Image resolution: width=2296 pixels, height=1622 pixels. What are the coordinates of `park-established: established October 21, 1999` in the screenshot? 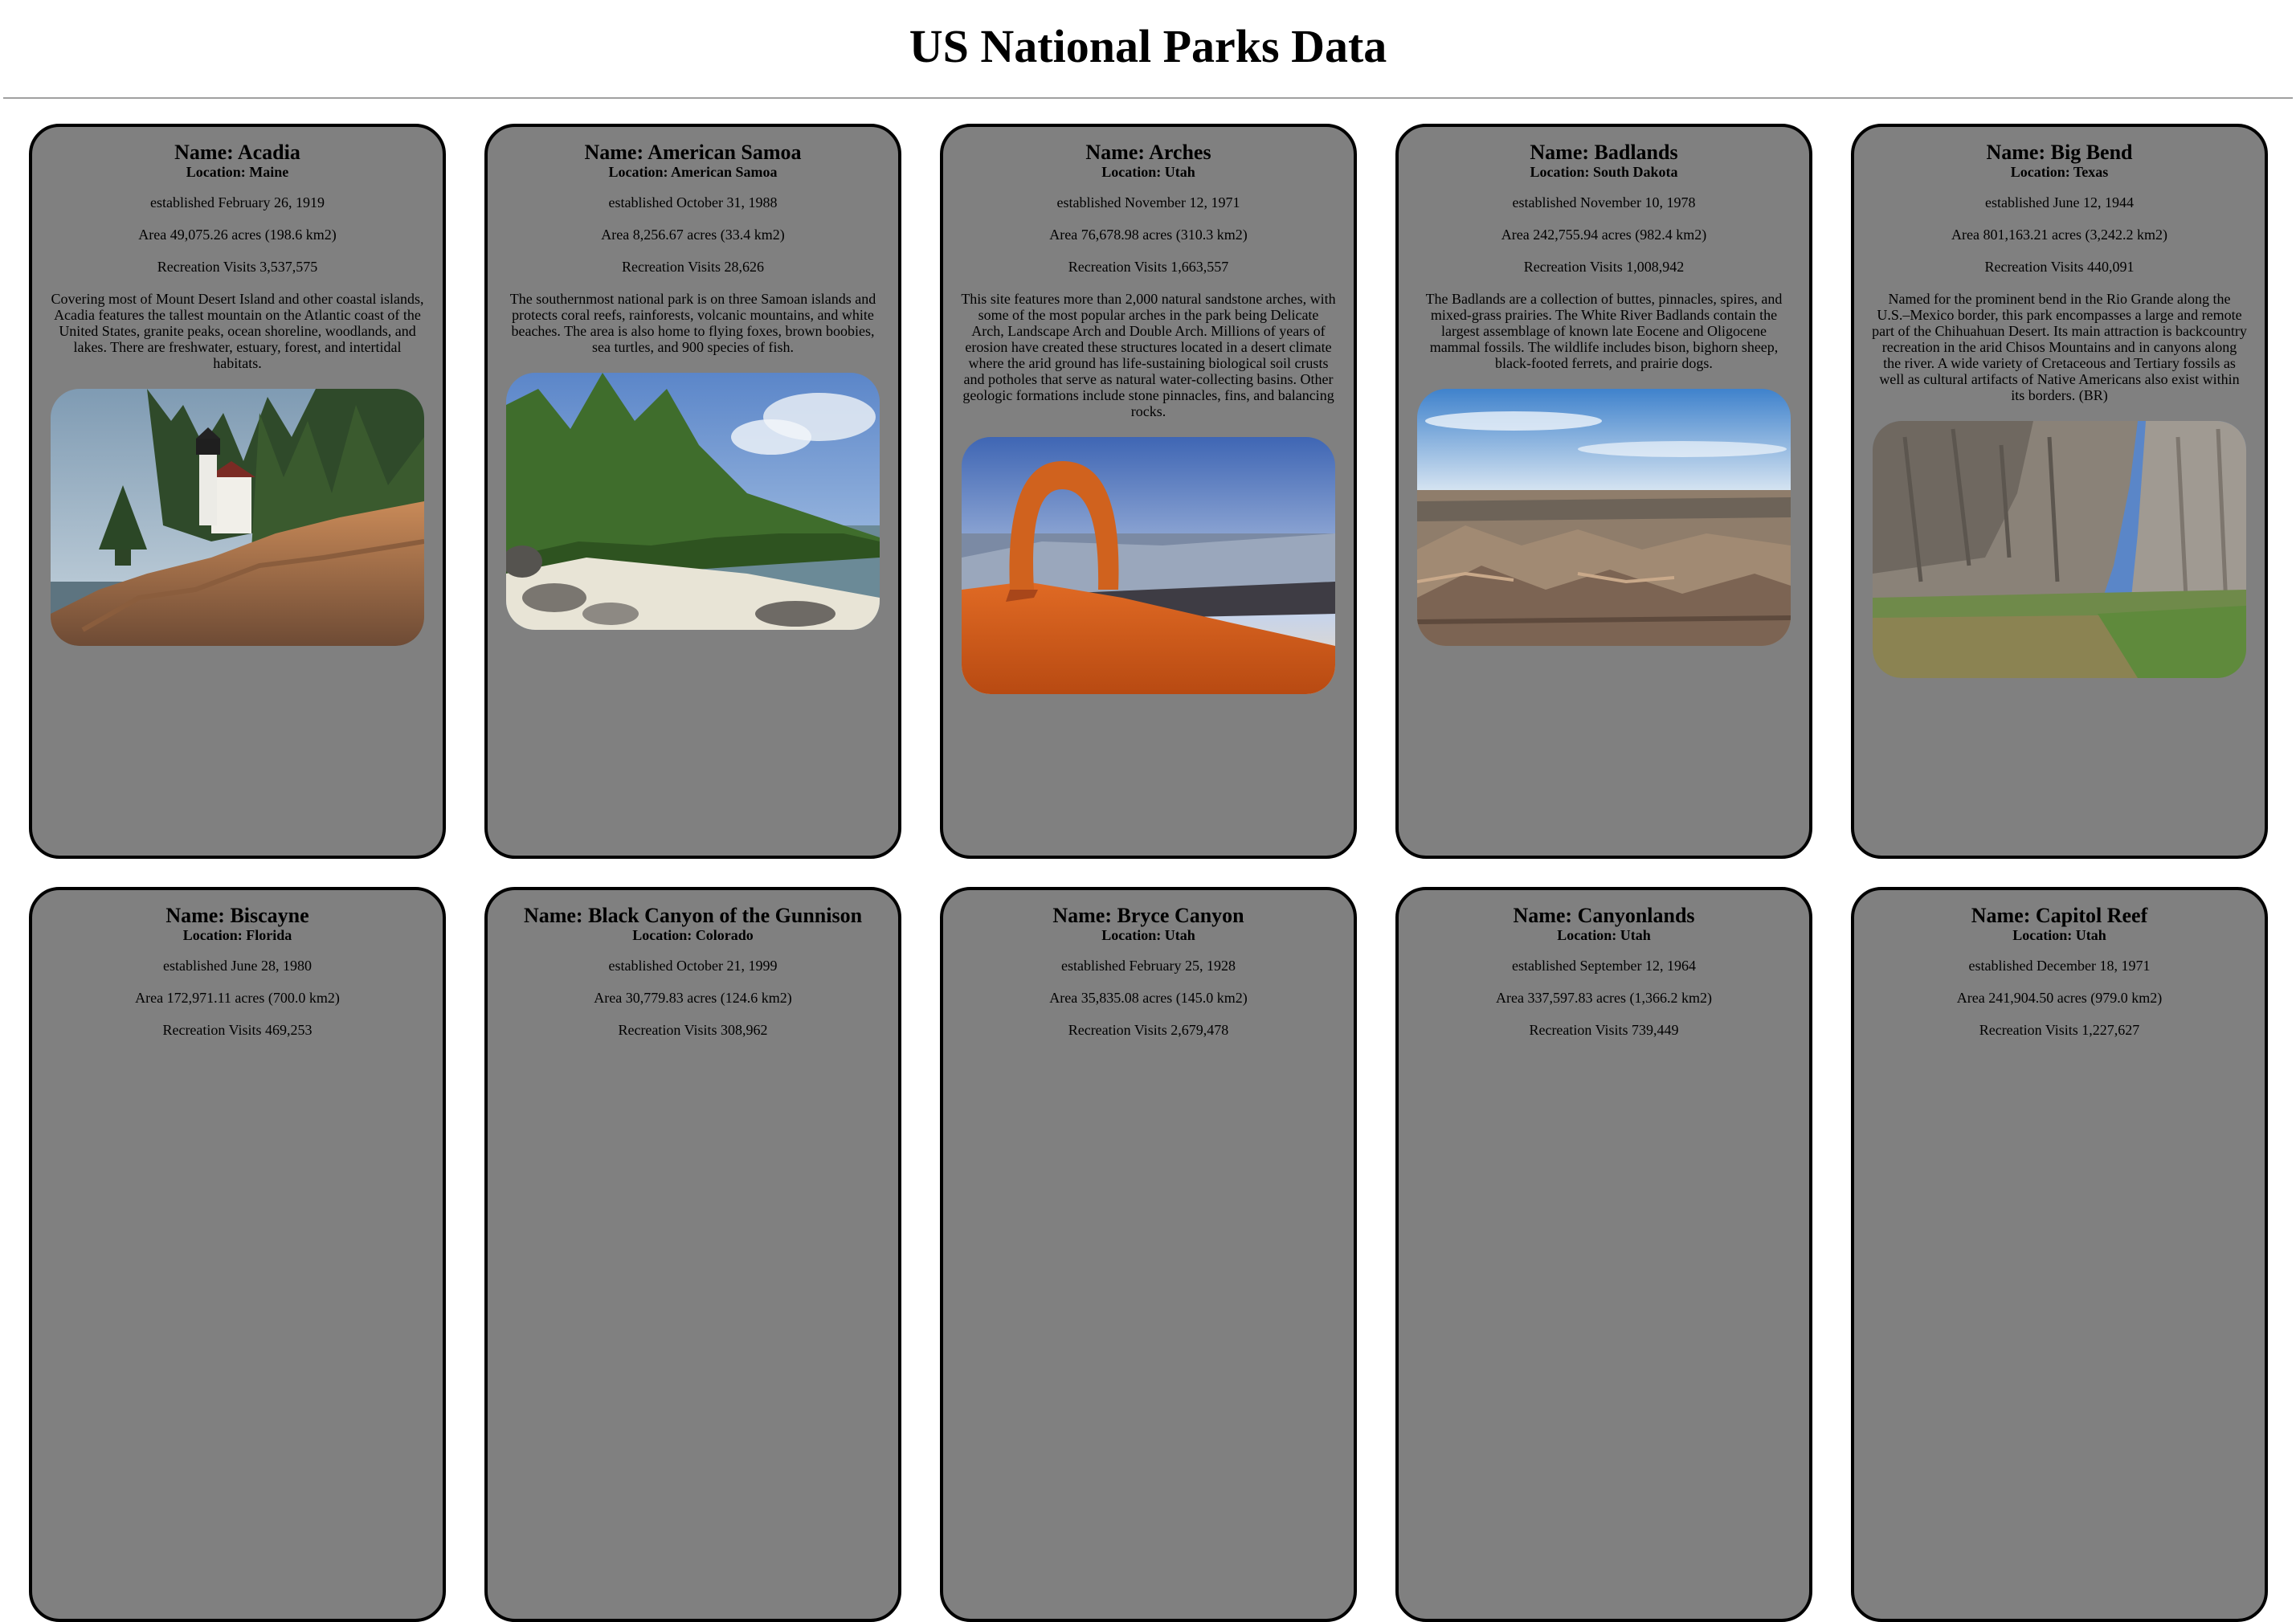 It's located at (693, 966).